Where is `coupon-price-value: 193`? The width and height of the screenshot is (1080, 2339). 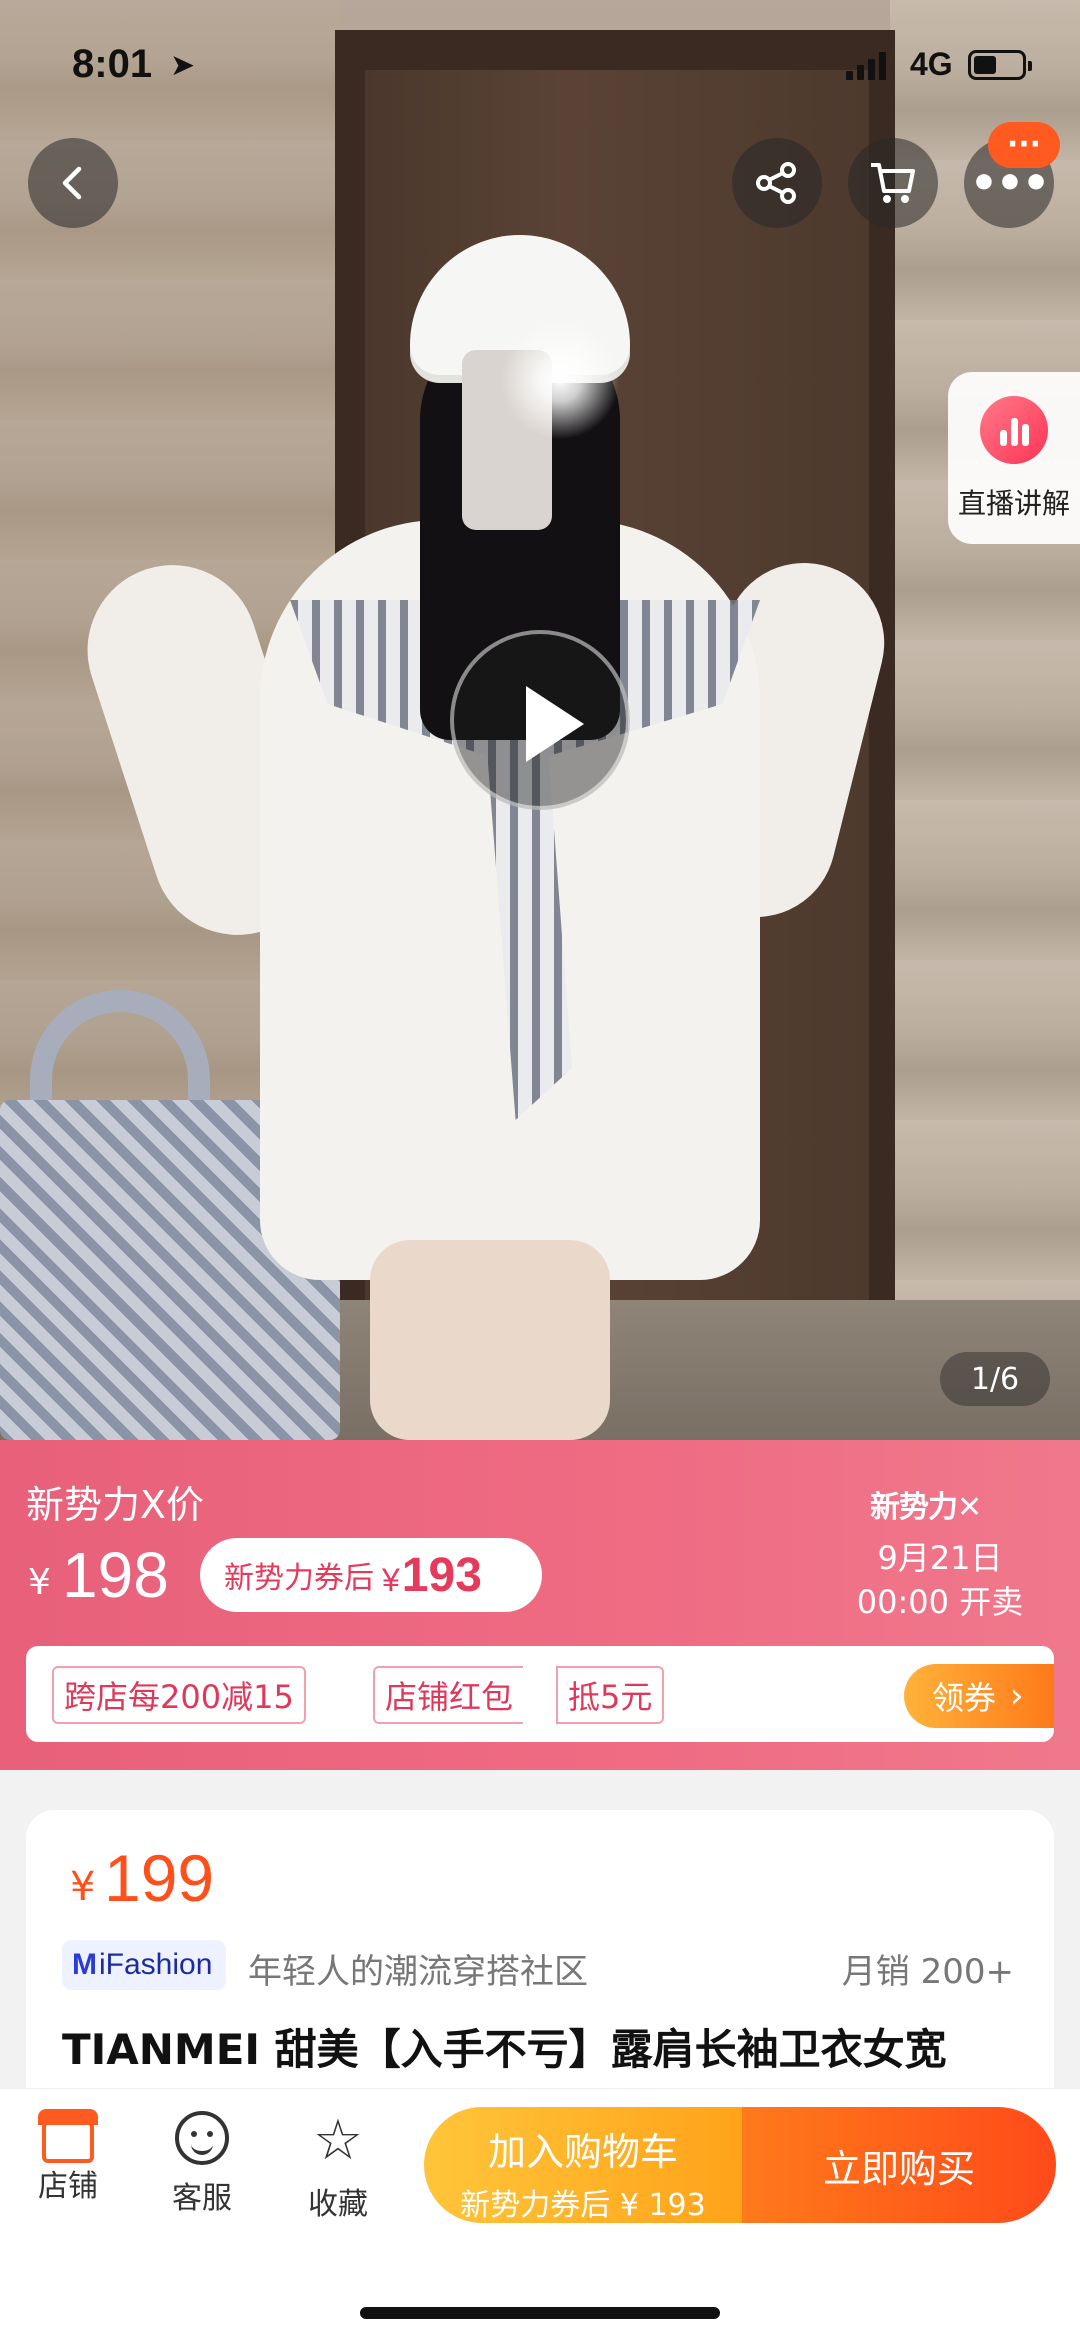 coupon-price-value: 193 is located at coordinates (441, 1575).